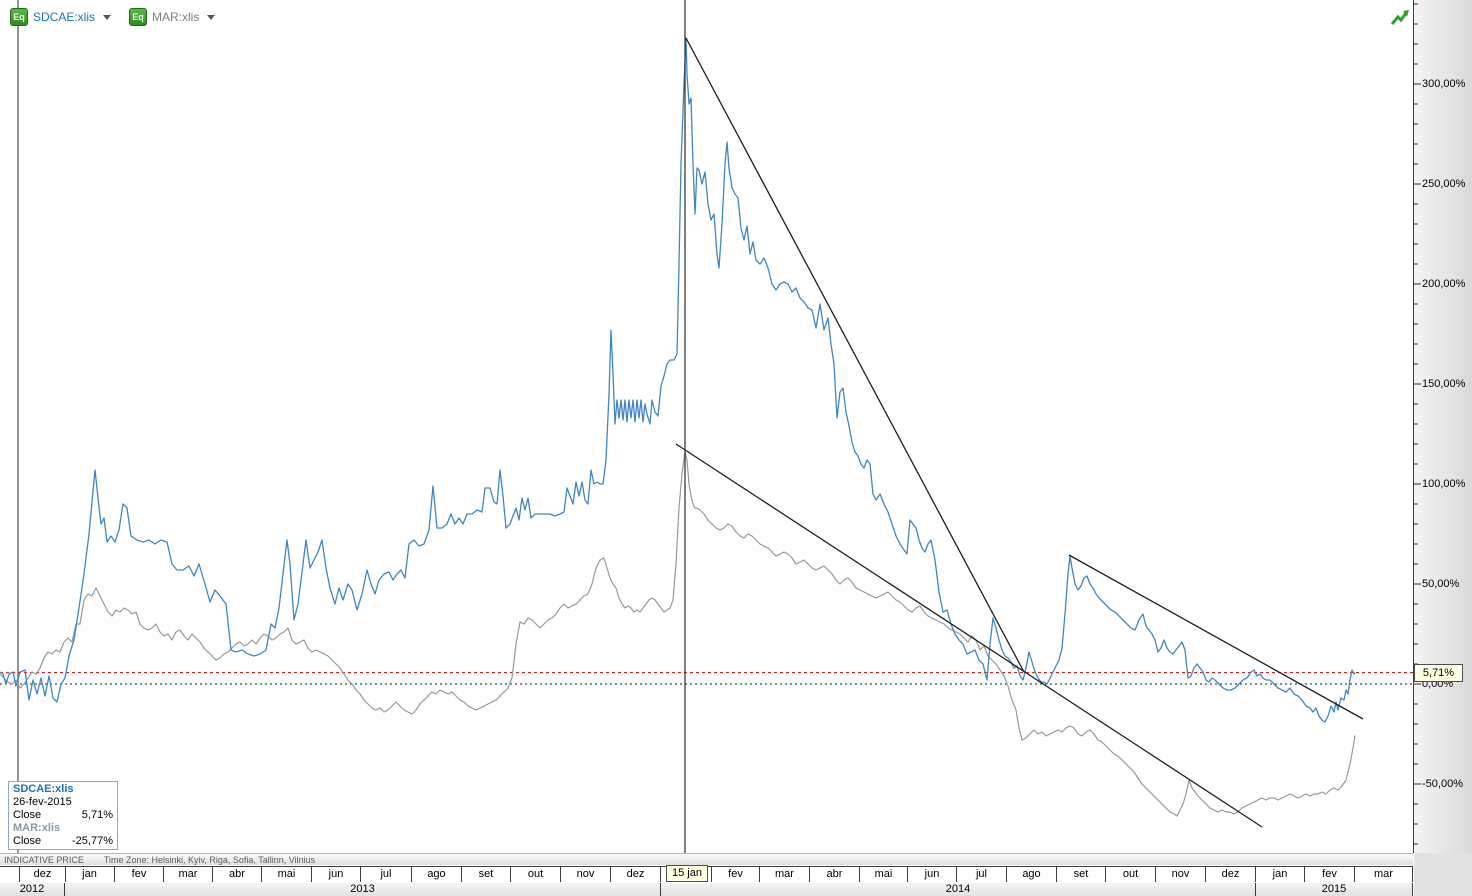 This screenshot has width=1472, height=896. What do you see at coordinates (1417, 424) in the screenshot?
I see `value-axis-ticks` at bounding box center [1417, 424].